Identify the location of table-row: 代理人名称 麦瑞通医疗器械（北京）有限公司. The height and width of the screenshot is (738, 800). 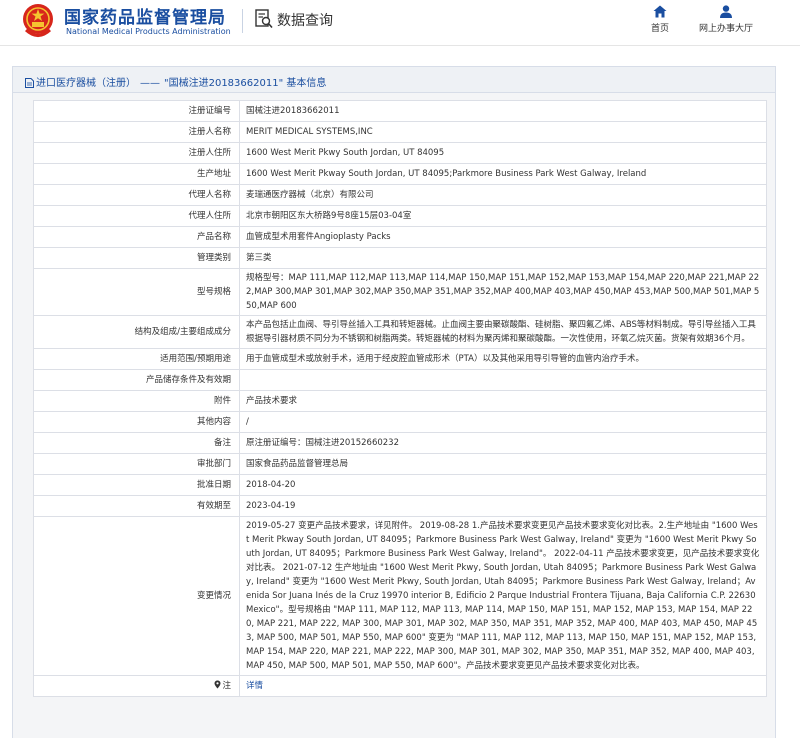
(400, 195).